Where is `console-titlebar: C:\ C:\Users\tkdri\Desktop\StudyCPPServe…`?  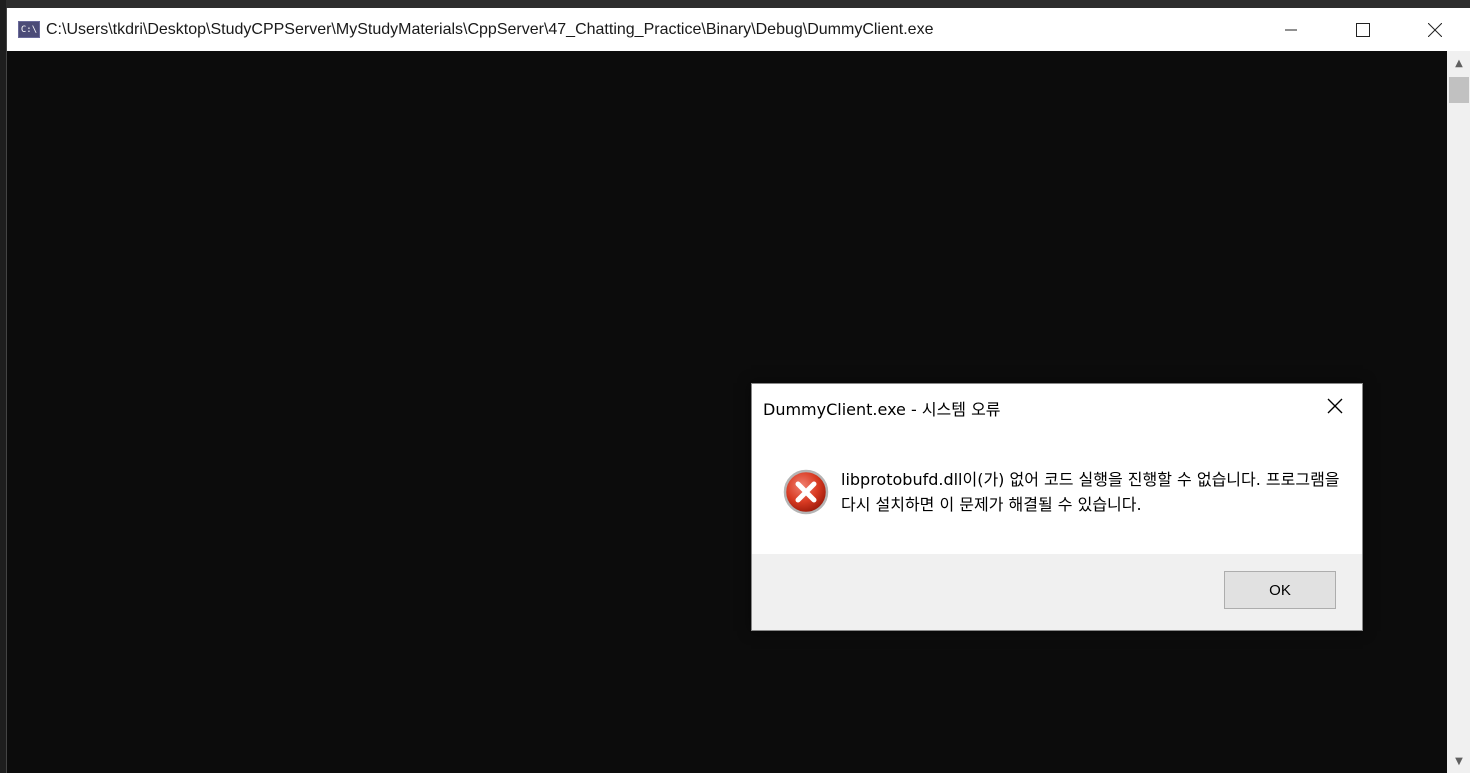
console-titlebar: C:\ C:\Users\tkdri\Desktop\StudyCPPServe… is located at coordinates (738, 29).